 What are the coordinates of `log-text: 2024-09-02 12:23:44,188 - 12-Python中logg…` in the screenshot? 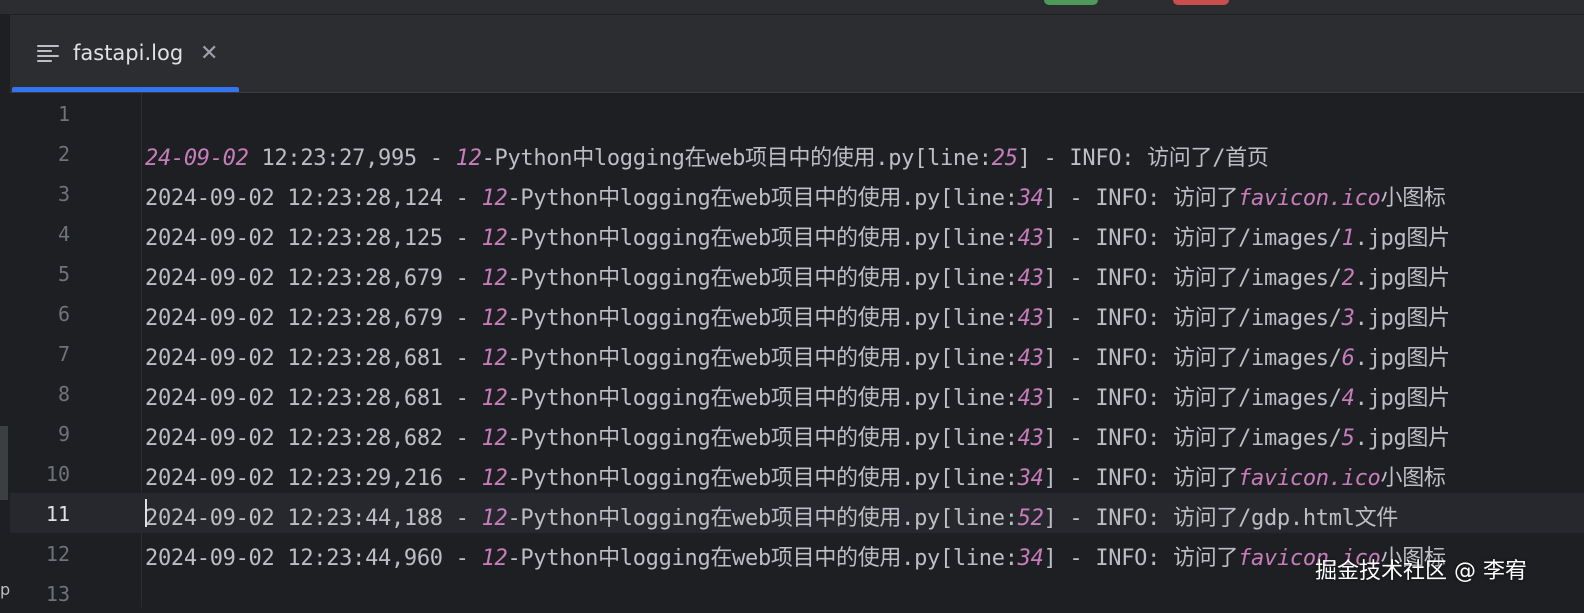 It's located at (771, 516).